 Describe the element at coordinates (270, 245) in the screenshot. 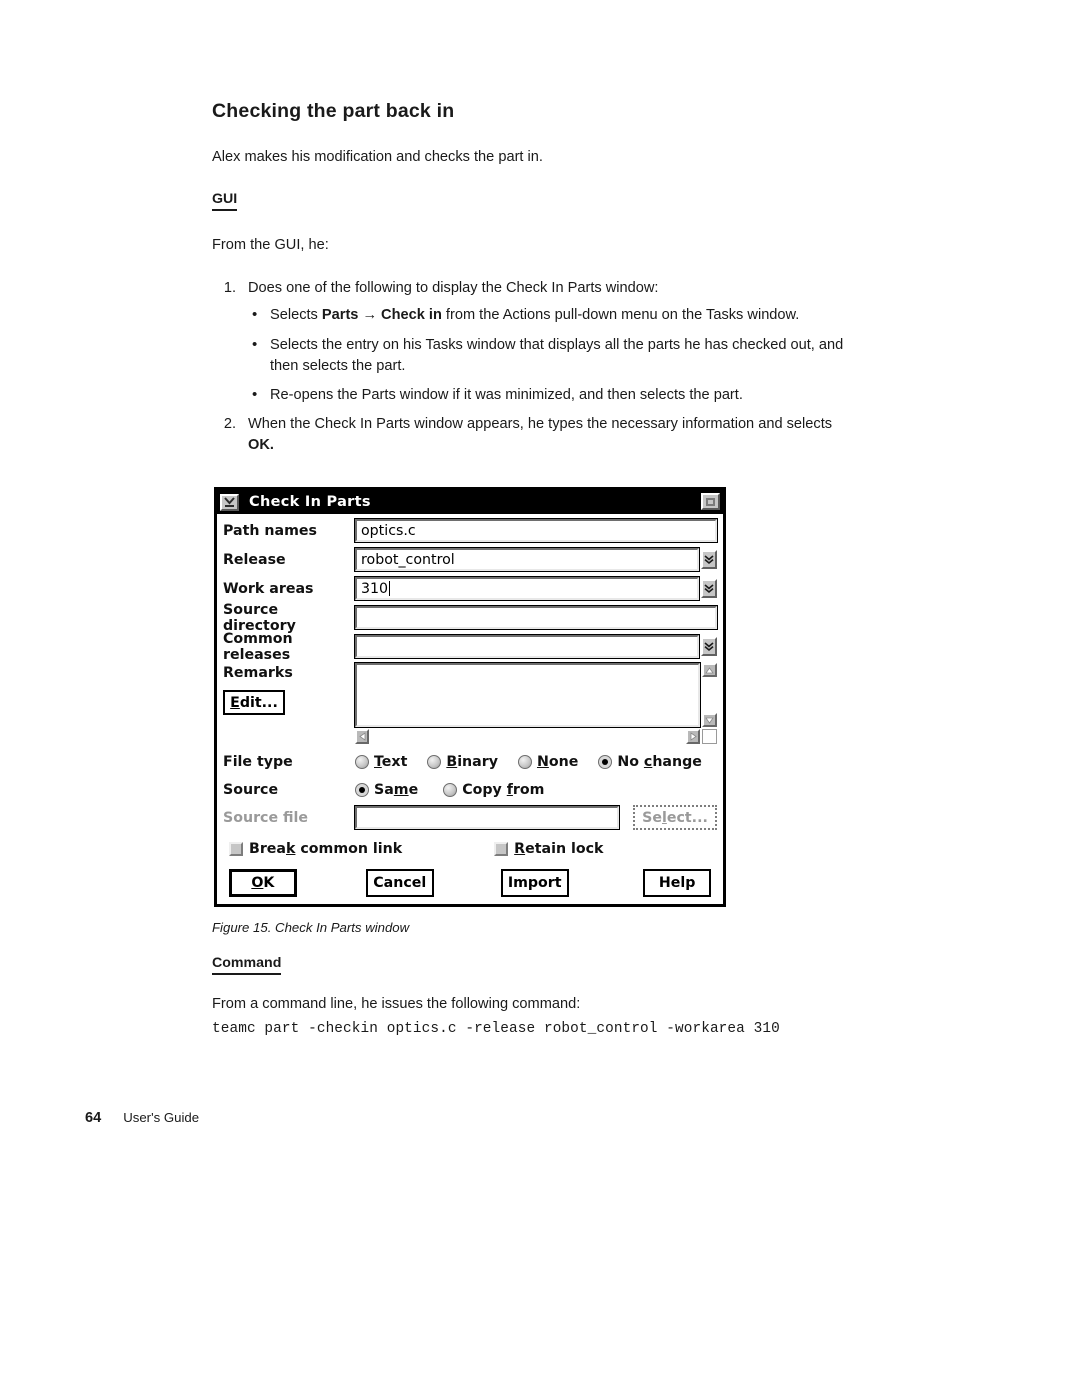

I see `gui-intro-paragraph: From the GUI, he:` at that location.